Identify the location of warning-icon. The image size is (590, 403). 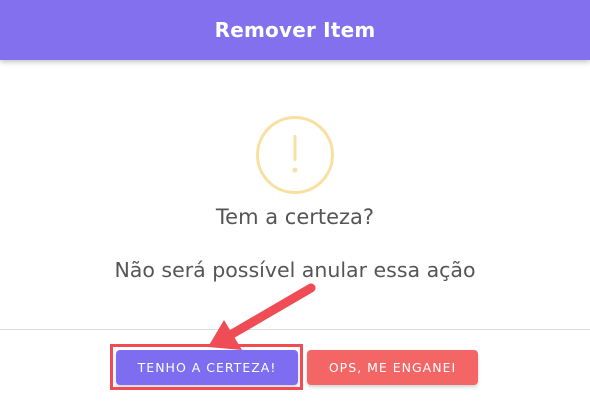
(295, 155).